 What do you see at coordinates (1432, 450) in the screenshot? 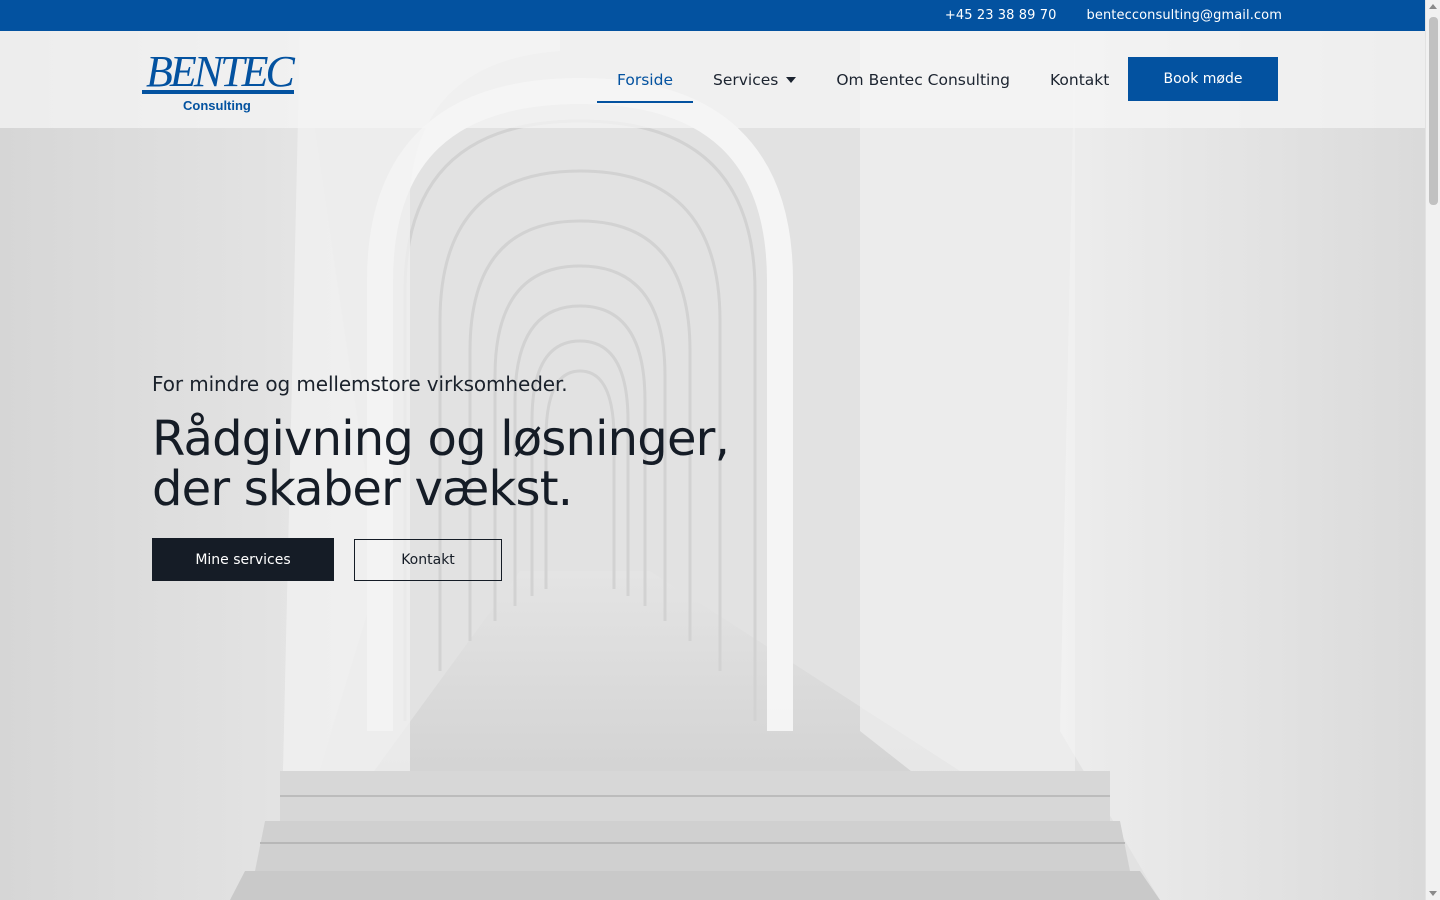
I see `page-scrollbar` at bounding box center [1432, 450].